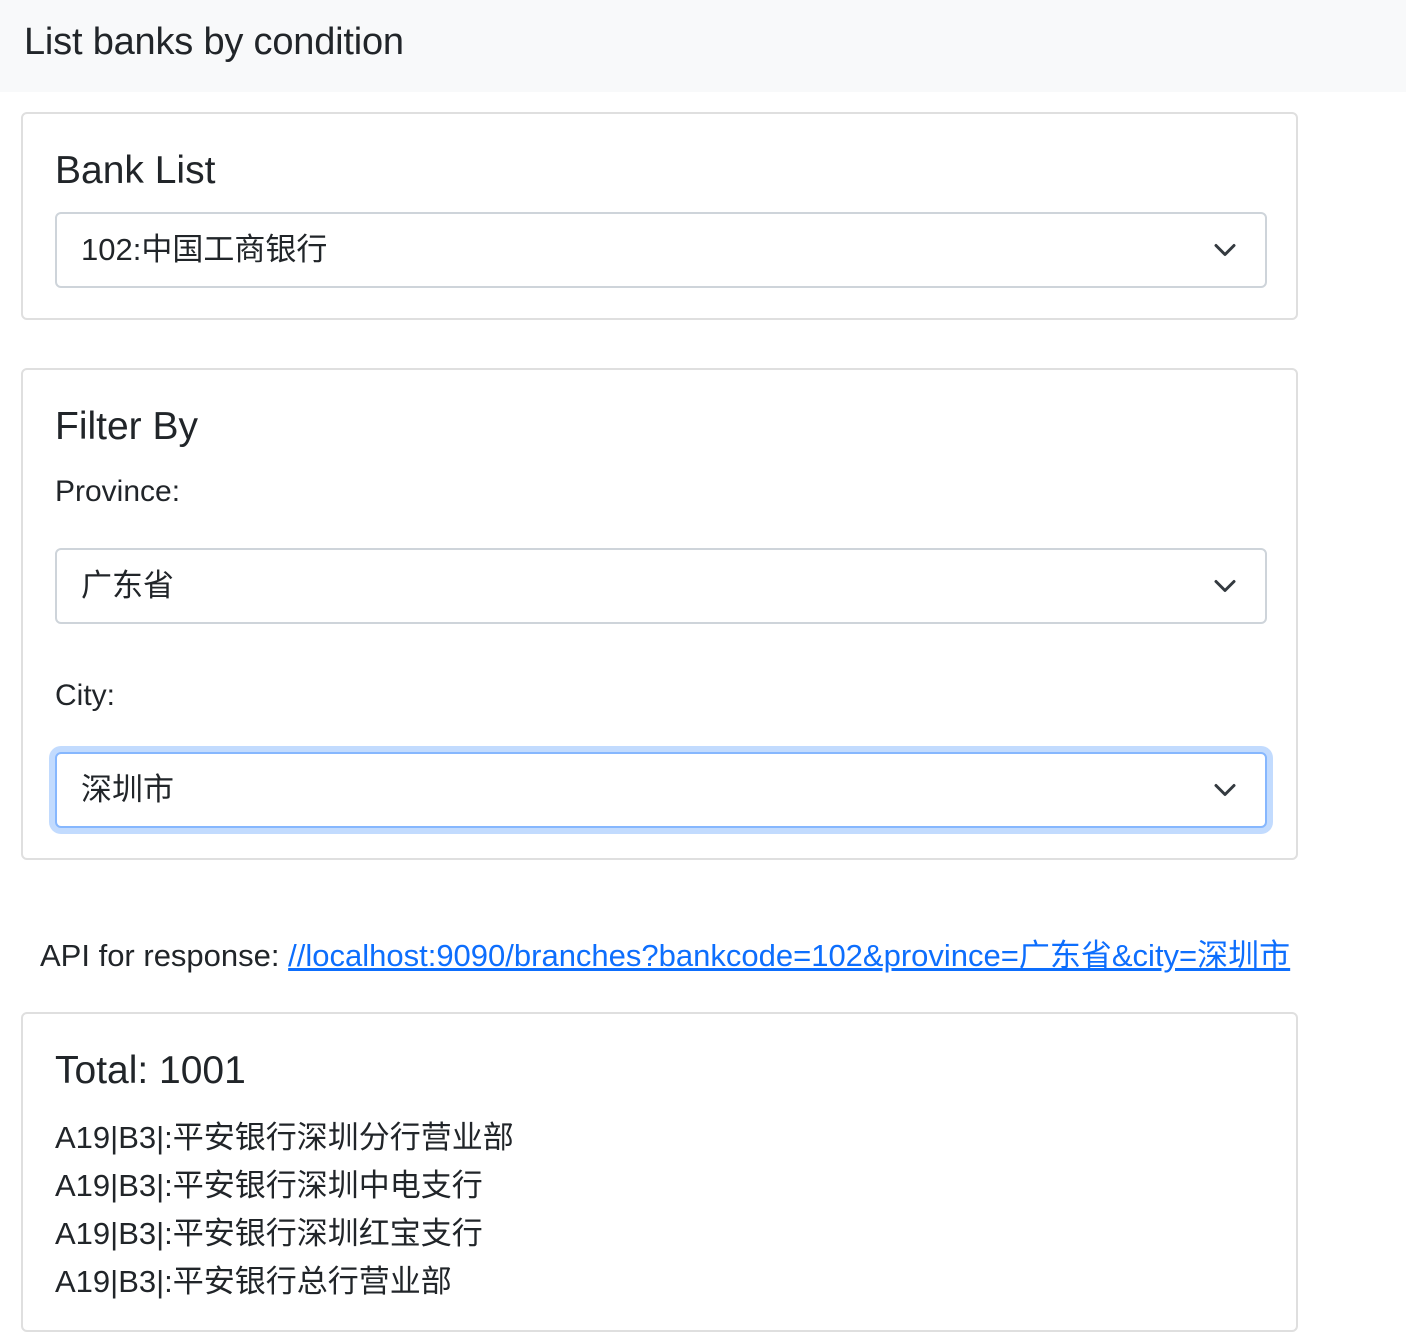 Image resolution: width=1406 pixels, height=1332 pixels. What do you see at coordinates (204, 249) in the screenshot?
I see `bank-select-value: 102:中国工商银行` at bounding box center [204, 249].